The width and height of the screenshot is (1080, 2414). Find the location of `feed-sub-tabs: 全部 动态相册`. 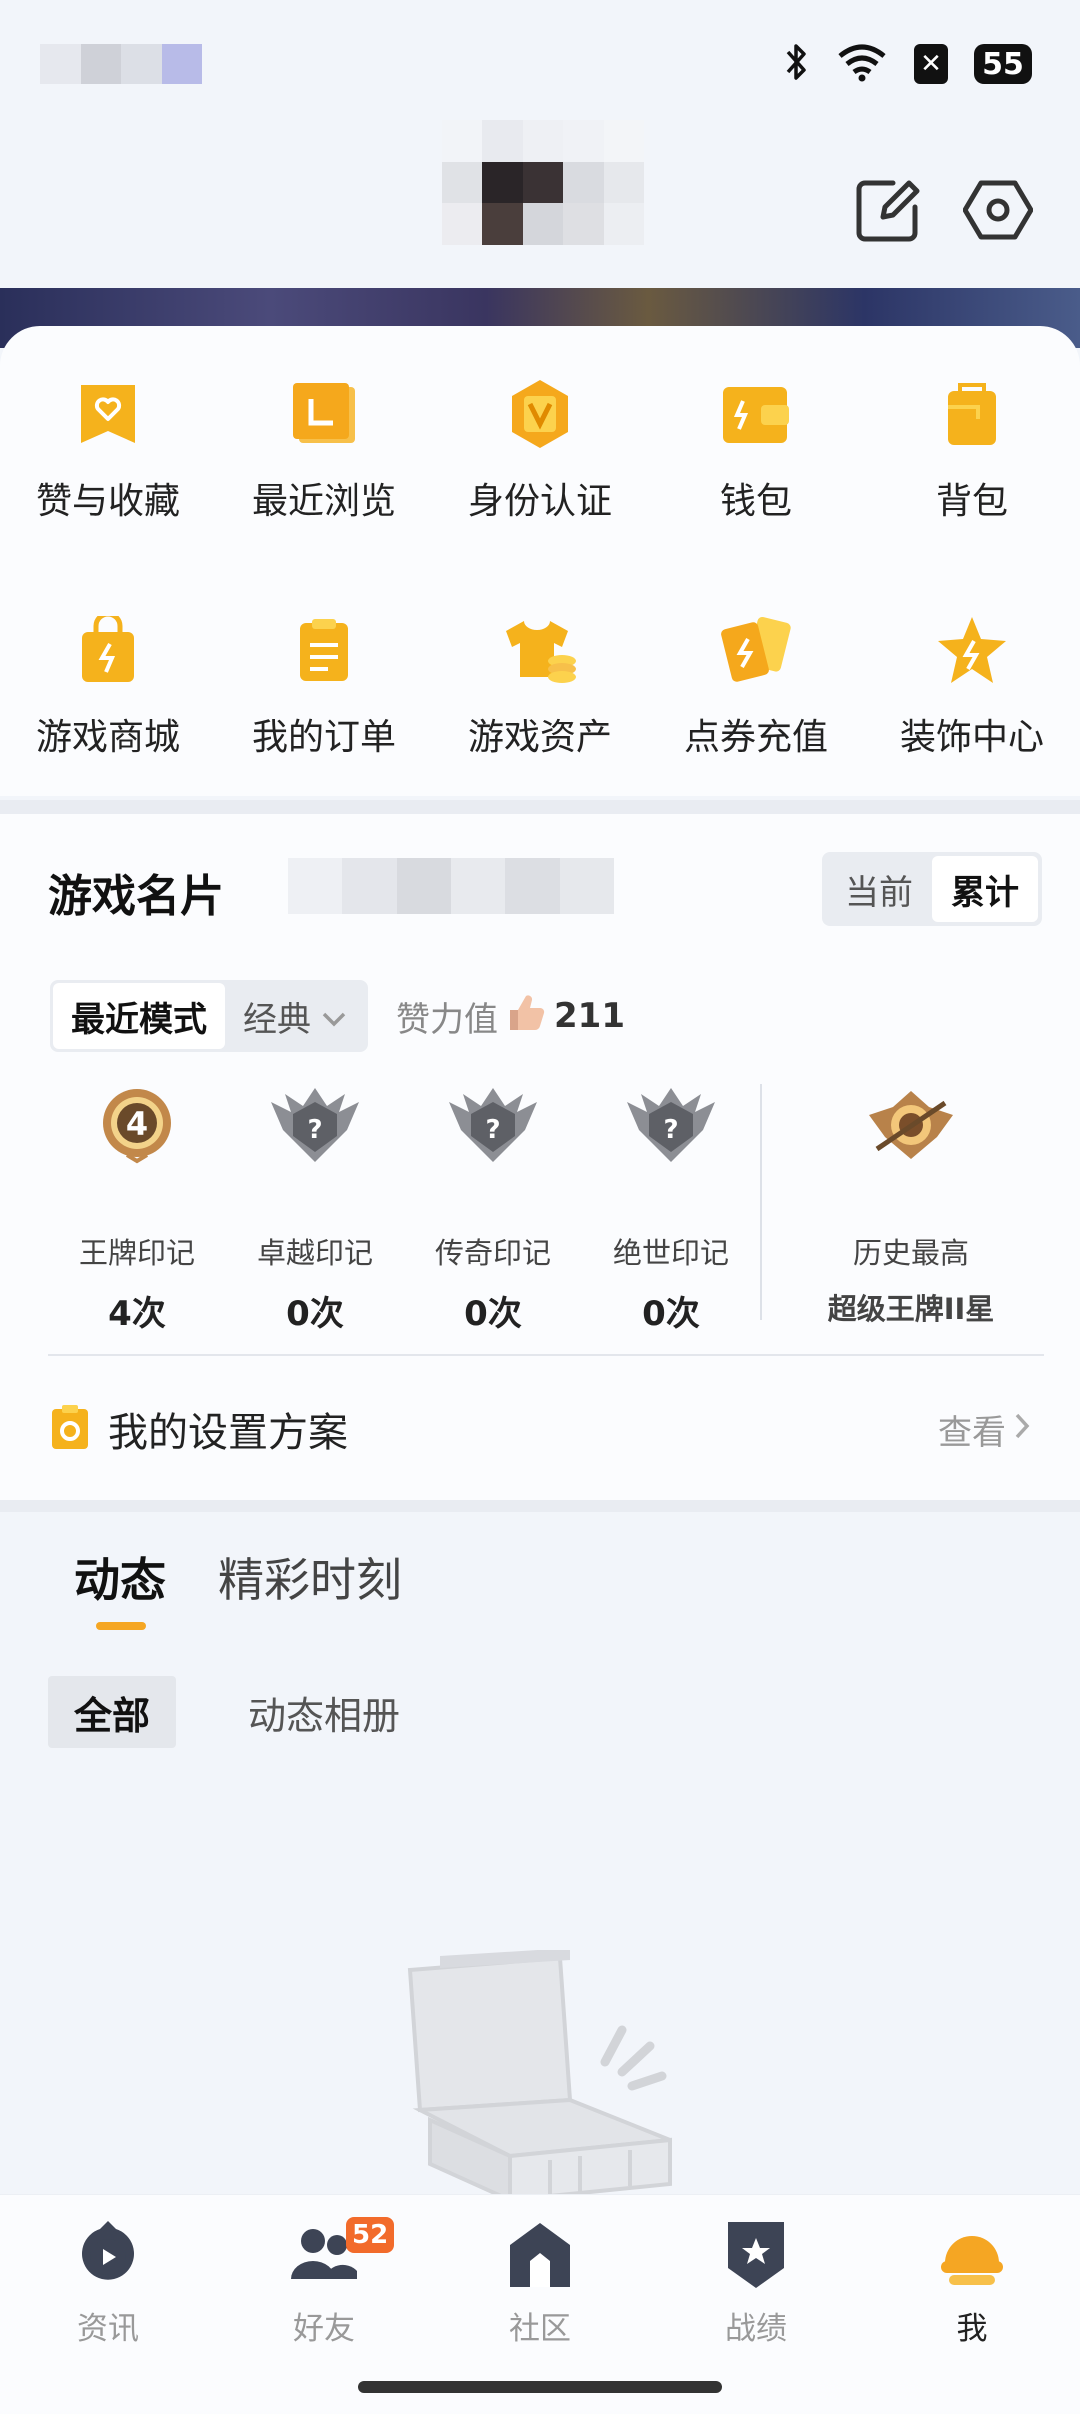

feed-sub-tabs: 全部 动态相册 is located at coordinates (237, 1712).